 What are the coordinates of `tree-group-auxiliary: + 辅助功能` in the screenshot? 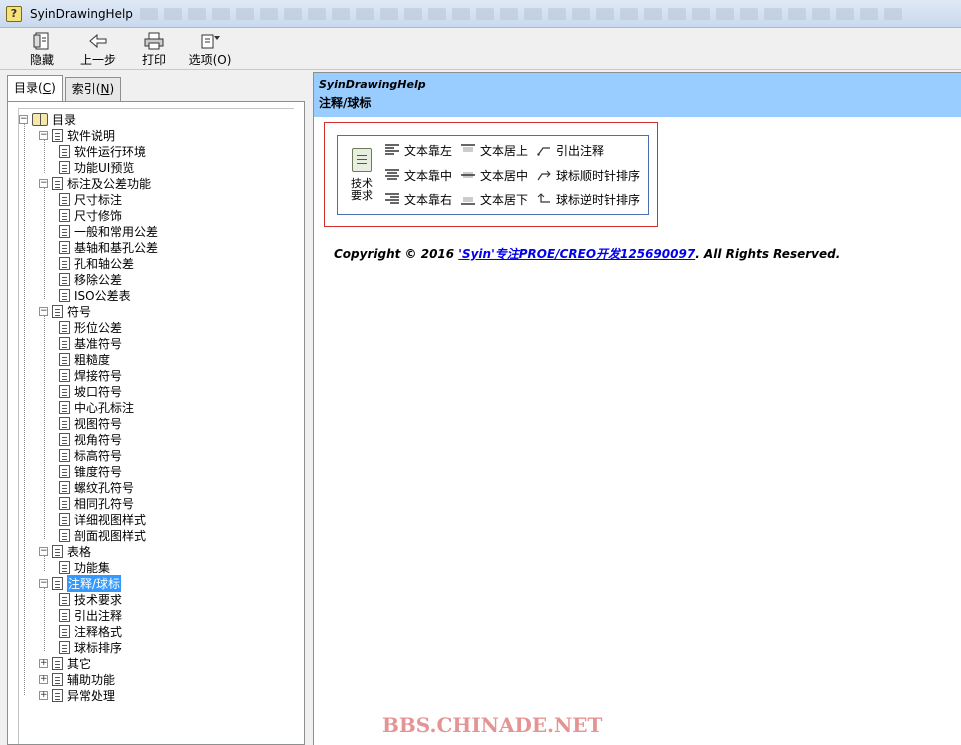 It's located at (77, 679).